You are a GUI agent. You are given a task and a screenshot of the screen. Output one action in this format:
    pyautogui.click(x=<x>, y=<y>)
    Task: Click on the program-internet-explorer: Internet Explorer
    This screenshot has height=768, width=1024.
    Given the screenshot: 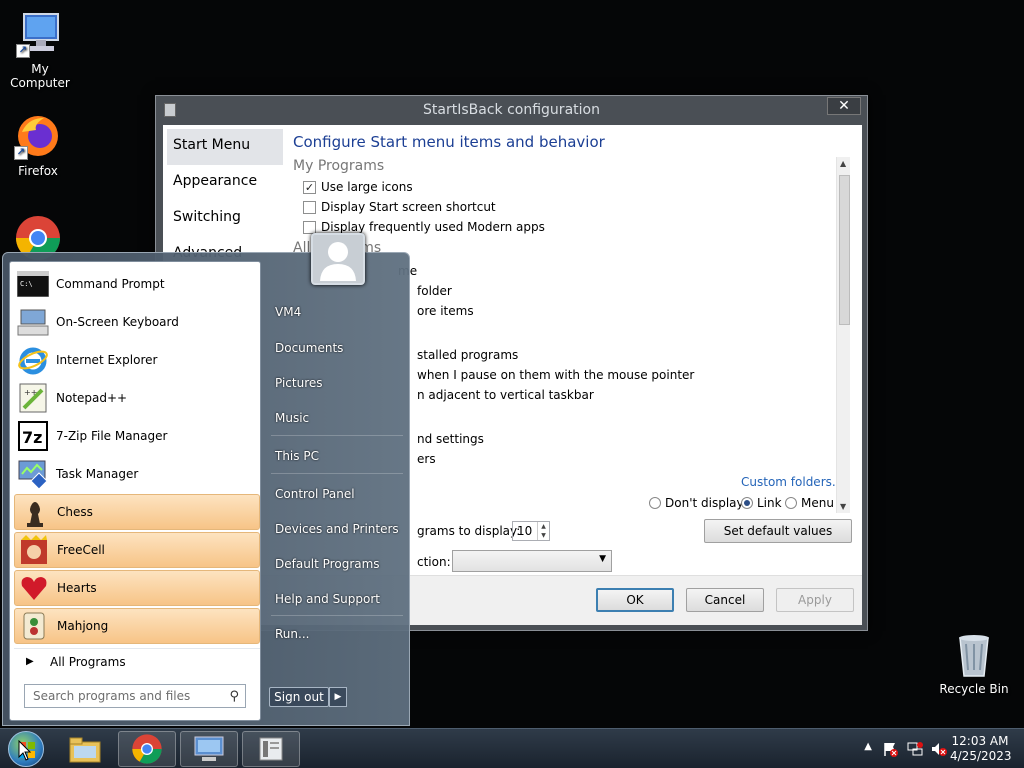 What is the action you would take?
    pyautogui.click(x=137, y=360)
    